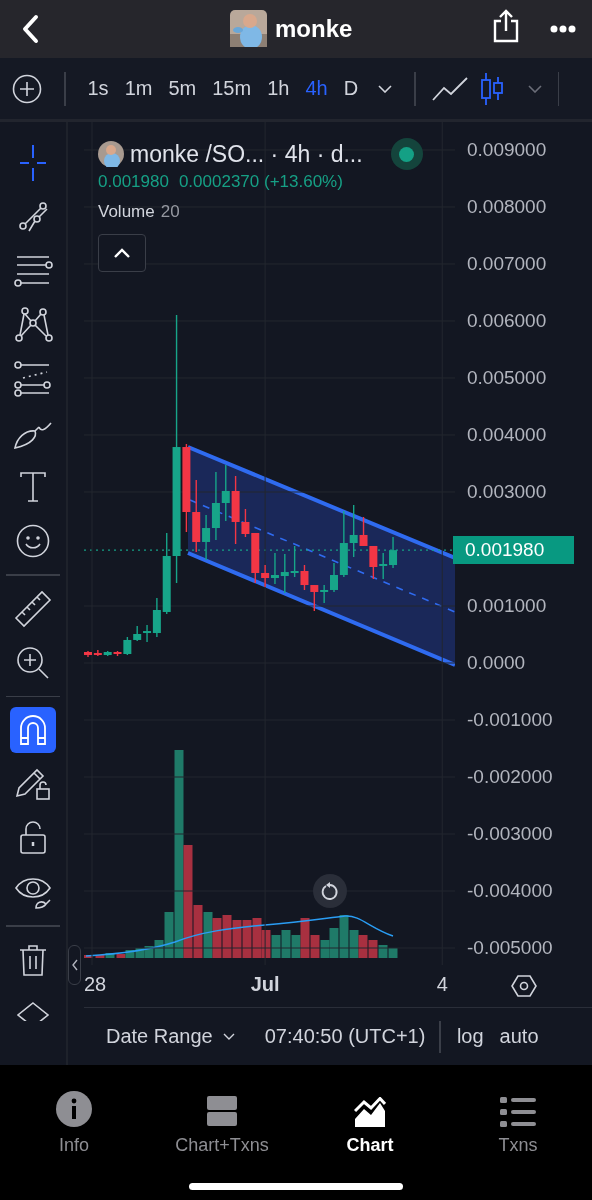 This screenshot has height=1200, width=592. What do you see at coordinates (314, 28) in the screenshot?
I see `window-title: monke` at bounding box center [314, 28].